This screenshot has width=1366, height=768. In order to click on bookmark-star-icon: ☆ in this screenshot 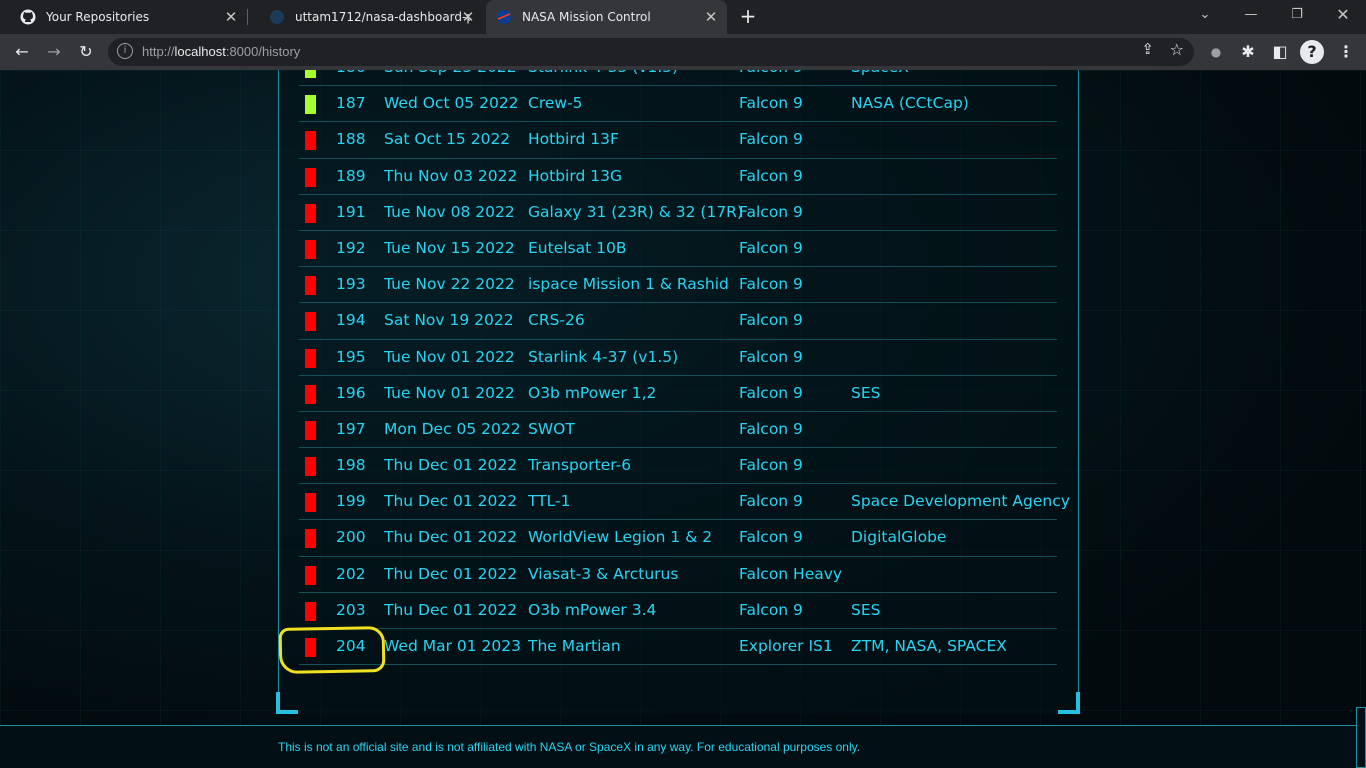, I will do `click(1177, 49)`.